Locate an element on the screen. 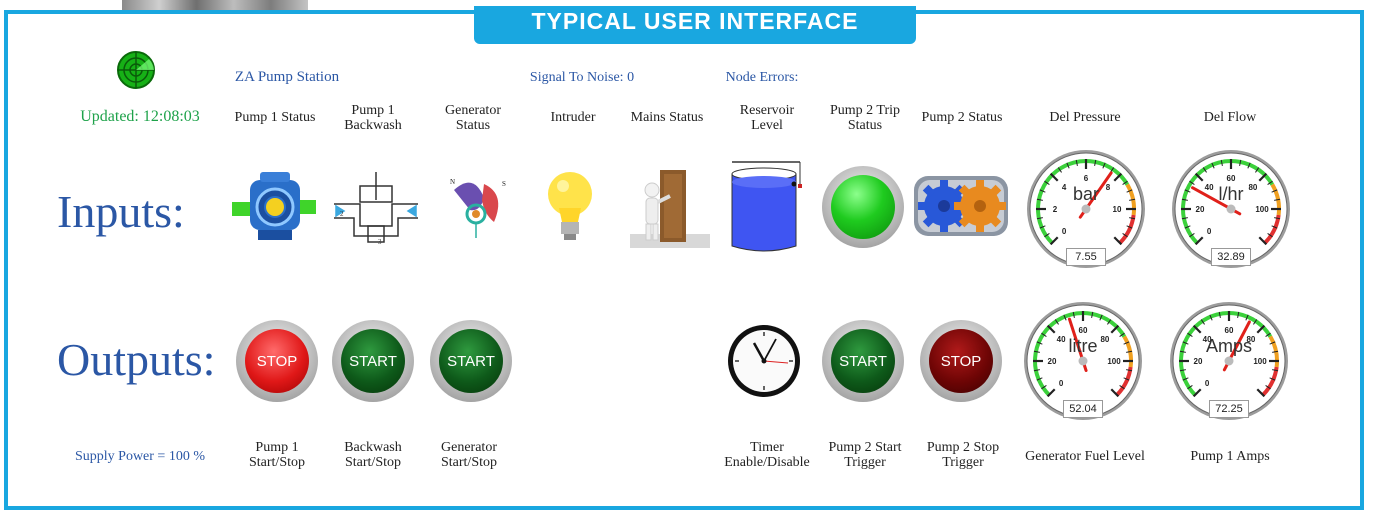 The width and height of the screenshot is (1375, 514). timer-clock-icon is located at coordinates (764, 361).